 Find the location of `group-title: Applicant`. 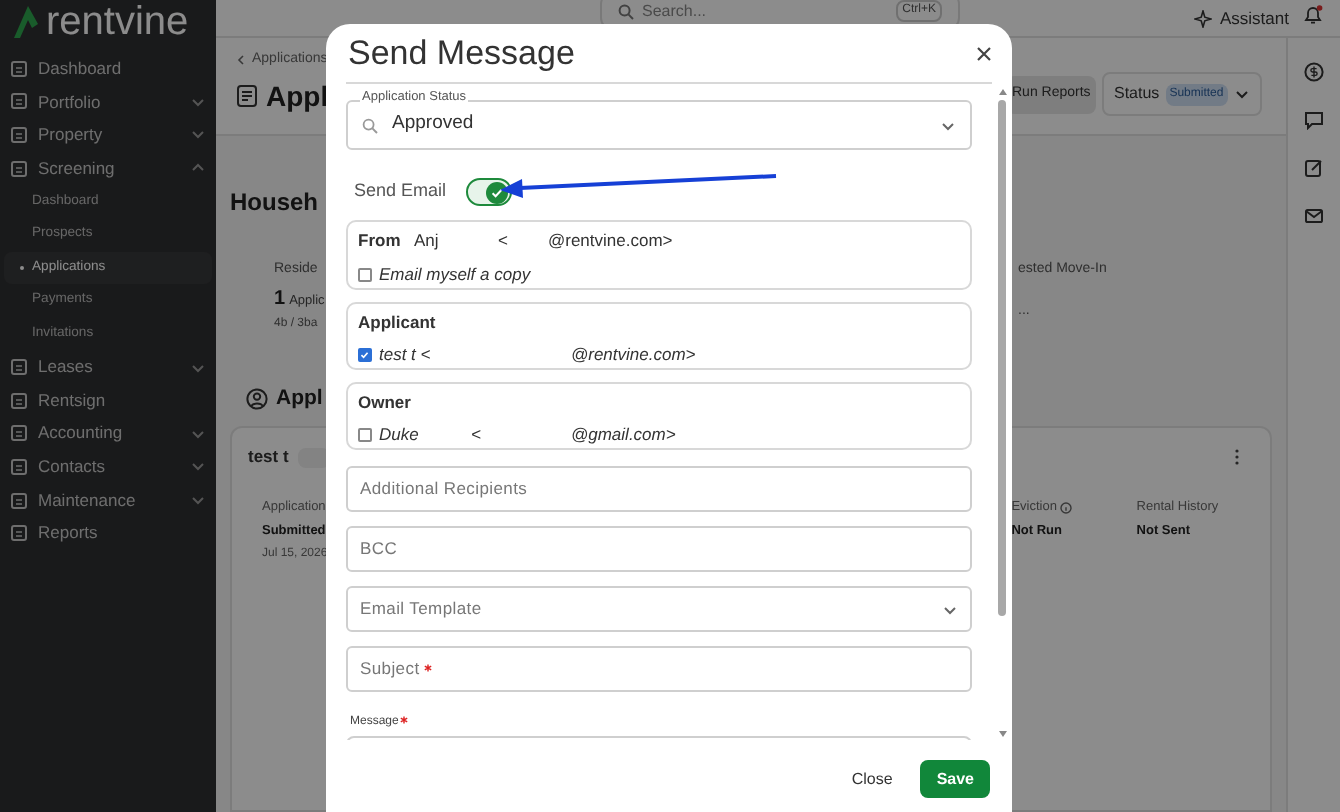

group-title: Applicant is located at coordinates (398, 321).